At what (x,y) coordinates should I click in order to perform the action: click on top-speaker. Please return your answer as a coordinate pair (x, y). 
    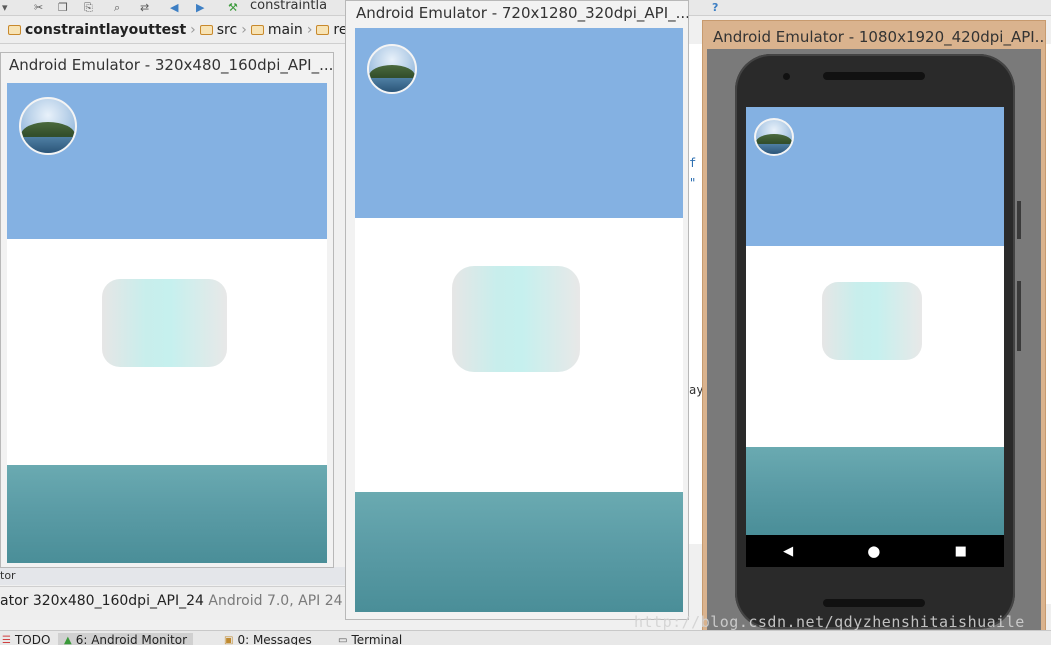
    Looking at the image, I should click on (874, 76).